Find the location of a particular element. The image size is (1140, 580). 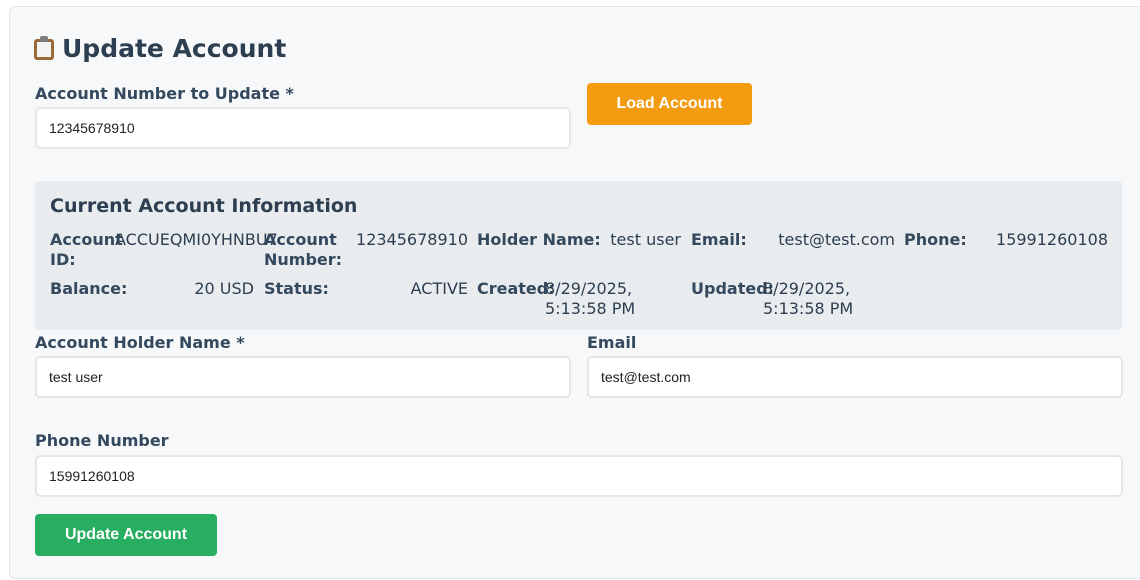

current-info-heading: Current Account Information is located at coordinates (204, 206).